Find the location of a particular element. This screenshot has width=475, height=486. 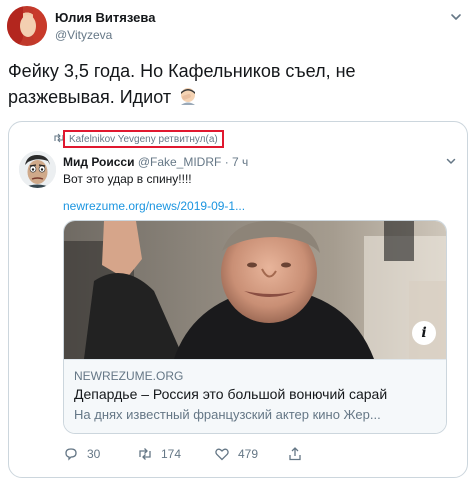

card-domain: NEWREZUME.ORG is located at coordinates (129, 376).